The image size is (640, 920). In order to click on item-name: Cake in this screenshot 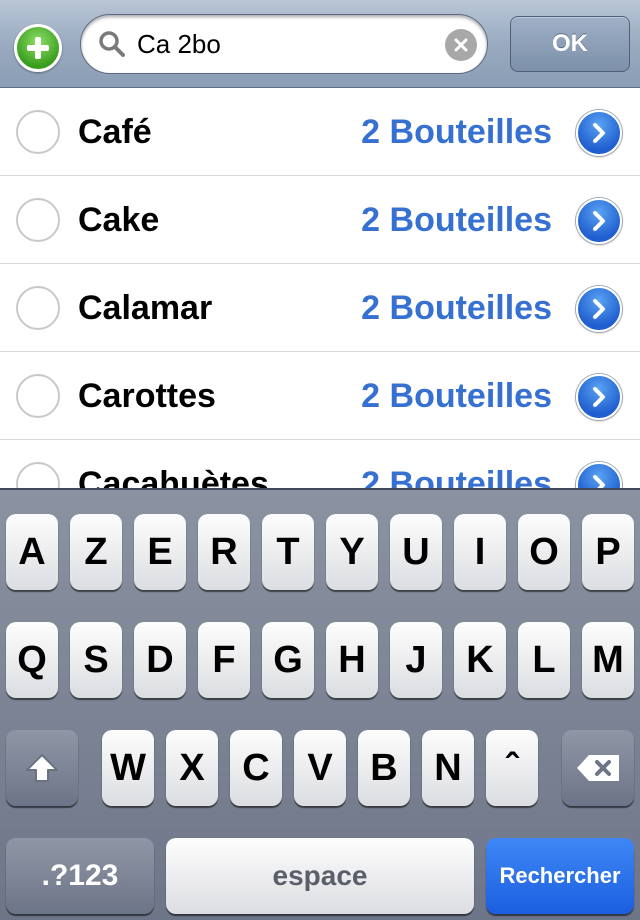, I will do `click(119, 220)`.